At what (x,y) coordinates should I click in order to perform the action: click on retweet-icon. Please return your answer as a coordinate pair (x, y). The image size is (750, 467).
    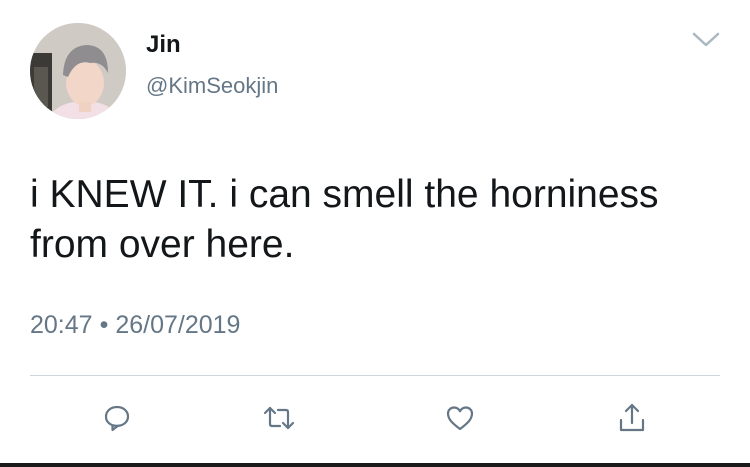
    Looking at the image, I should click on (279, 420).